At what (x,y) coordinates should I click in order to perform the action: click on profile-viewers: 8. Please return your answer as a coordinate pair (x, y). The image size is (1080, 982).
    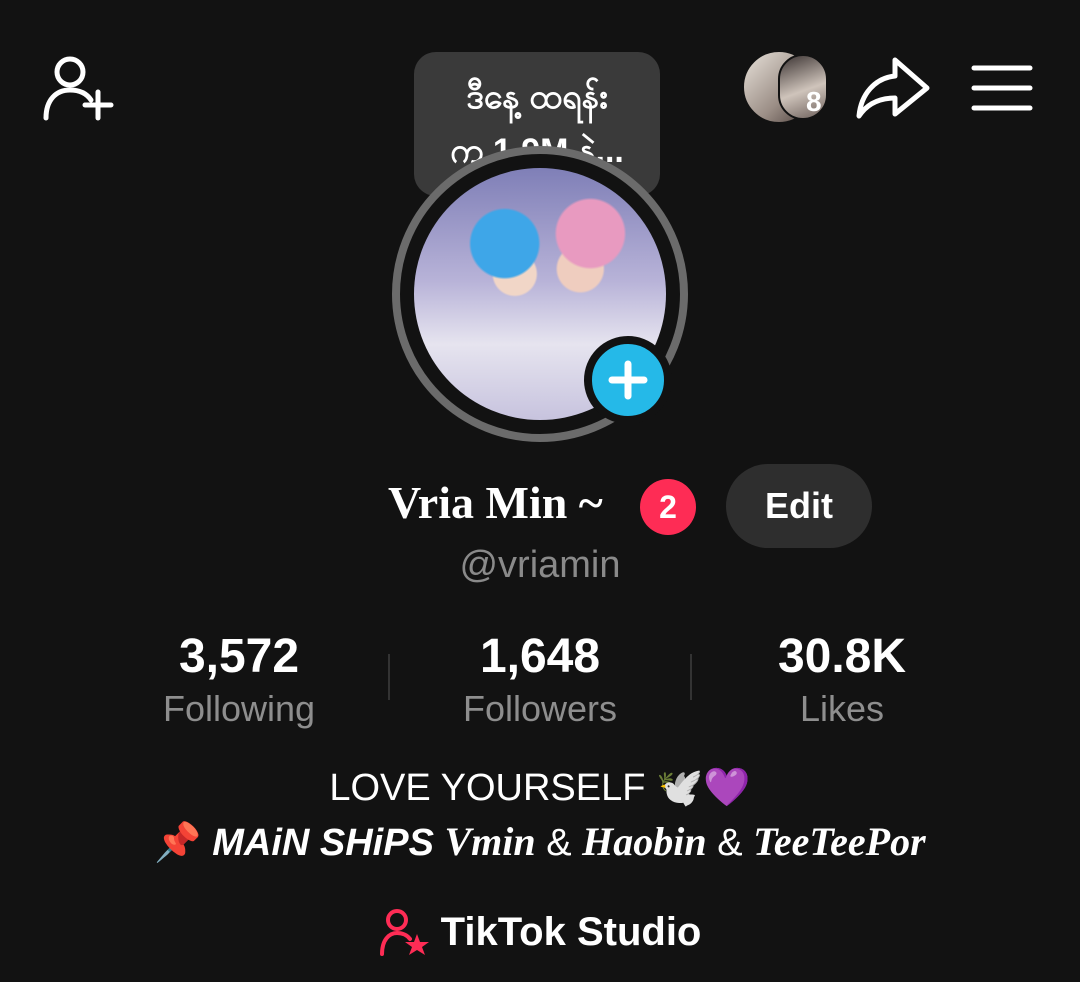
    Looking at the image, I should click on (787, 86).